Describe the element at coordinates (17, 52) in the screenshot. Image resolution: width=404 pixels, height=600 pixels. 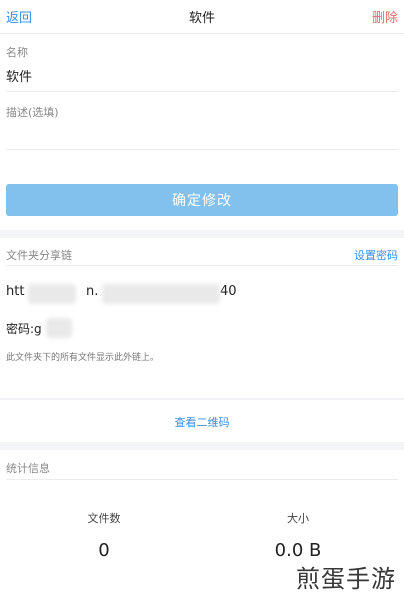
I see `name-label: 名称` at that location.